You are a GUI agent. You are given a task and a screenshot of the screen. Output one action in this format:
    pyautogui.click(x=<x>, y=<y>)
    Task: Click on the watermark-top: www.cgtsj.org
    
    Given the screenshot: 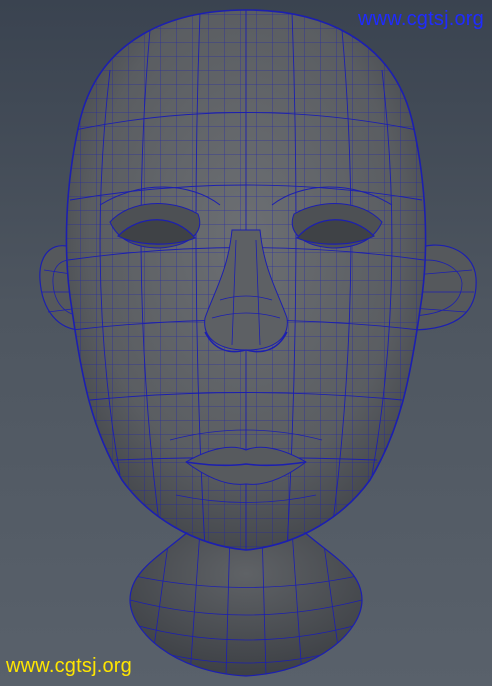 What is the action you would take?
    pyautogui.click(x=421, y=19)
    